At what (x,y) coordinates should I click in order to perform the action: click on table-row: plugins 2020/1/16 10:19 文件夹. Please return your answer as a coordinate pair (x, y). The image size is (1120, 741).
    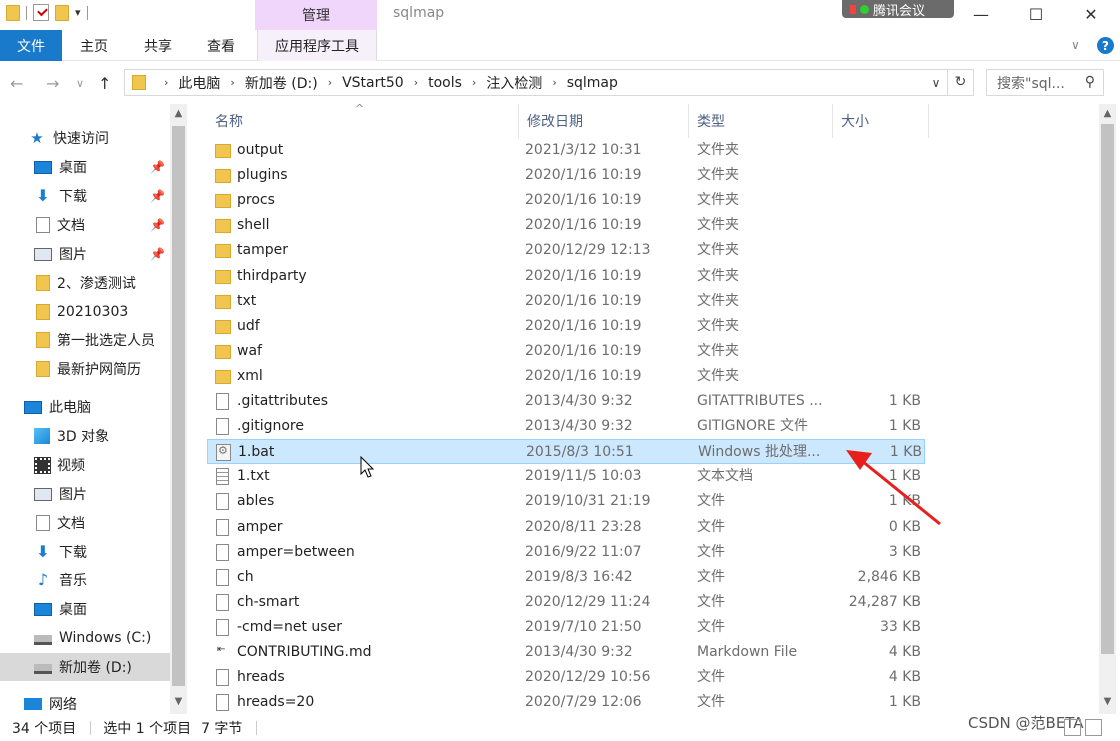
    Looking at the image, I should click on (566, 175).